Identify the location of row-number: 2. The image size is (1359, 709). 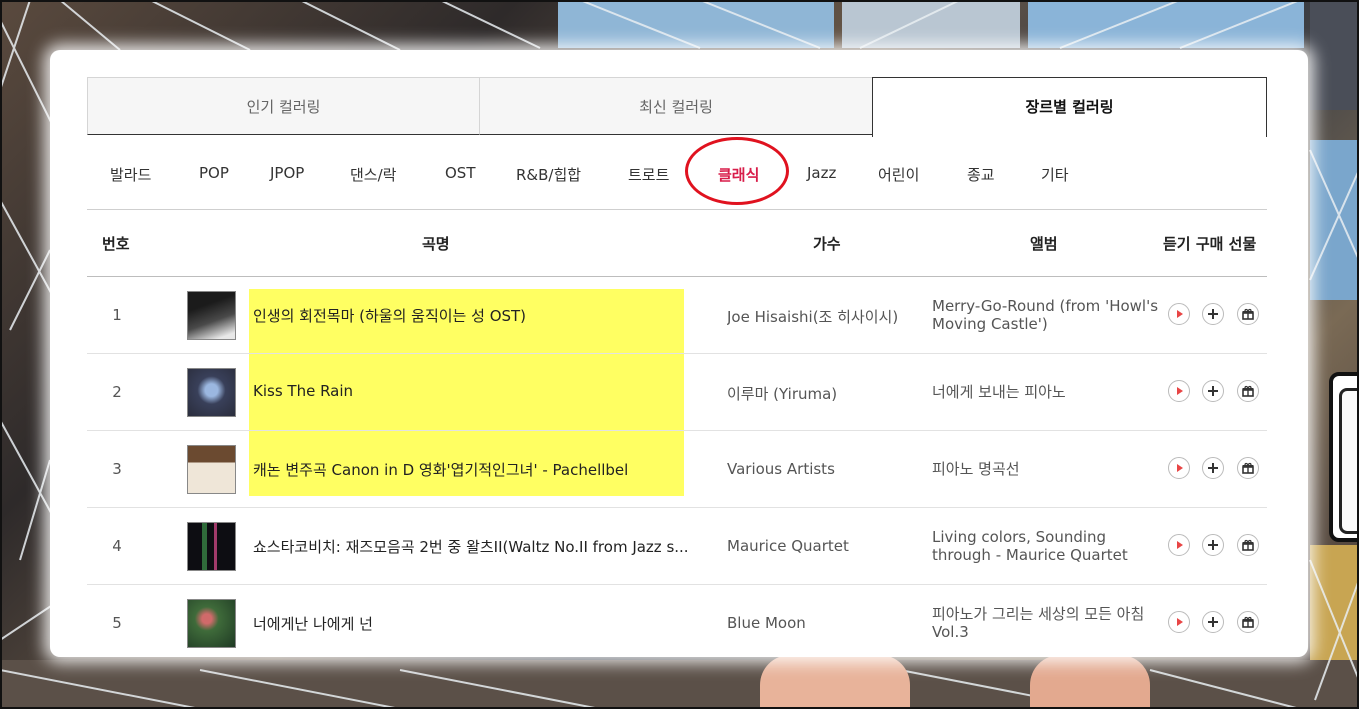
(117, 392).